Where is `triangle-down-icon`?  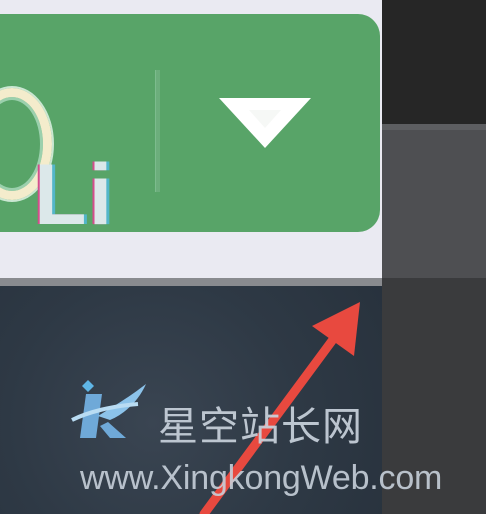 triangle-down-icon is located at coordinates (265, 123).